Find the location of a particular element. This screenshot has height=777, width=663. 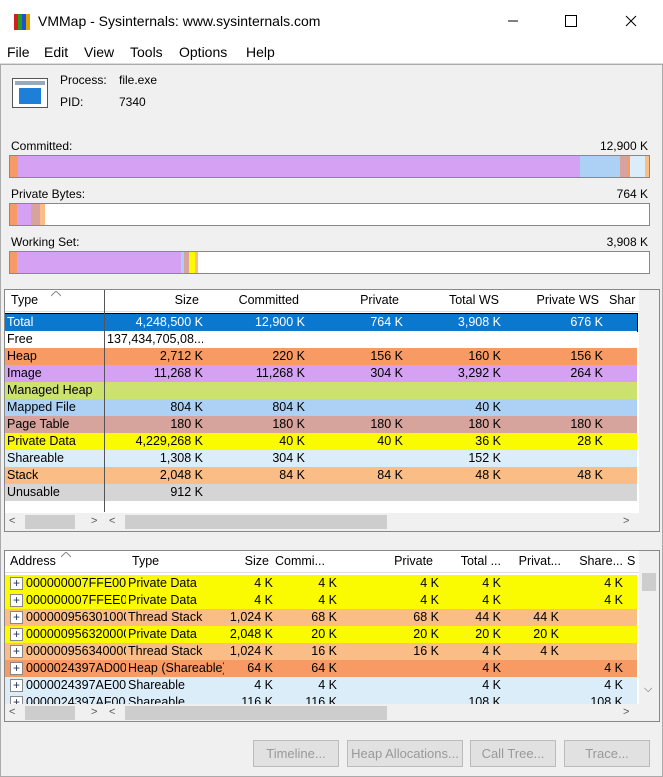

col-address: Address is located at coordinates (33, 561).